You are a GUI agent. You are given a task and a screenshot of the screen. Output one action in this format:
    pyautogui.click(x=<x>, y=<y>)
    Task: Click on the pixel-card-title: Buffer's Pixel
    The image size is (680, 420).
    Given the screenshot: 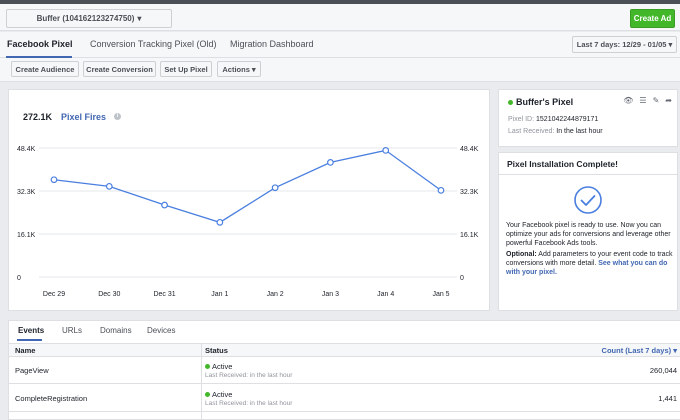 What is the action you would take?
    pyautogui.click(x=540, y=102)
    